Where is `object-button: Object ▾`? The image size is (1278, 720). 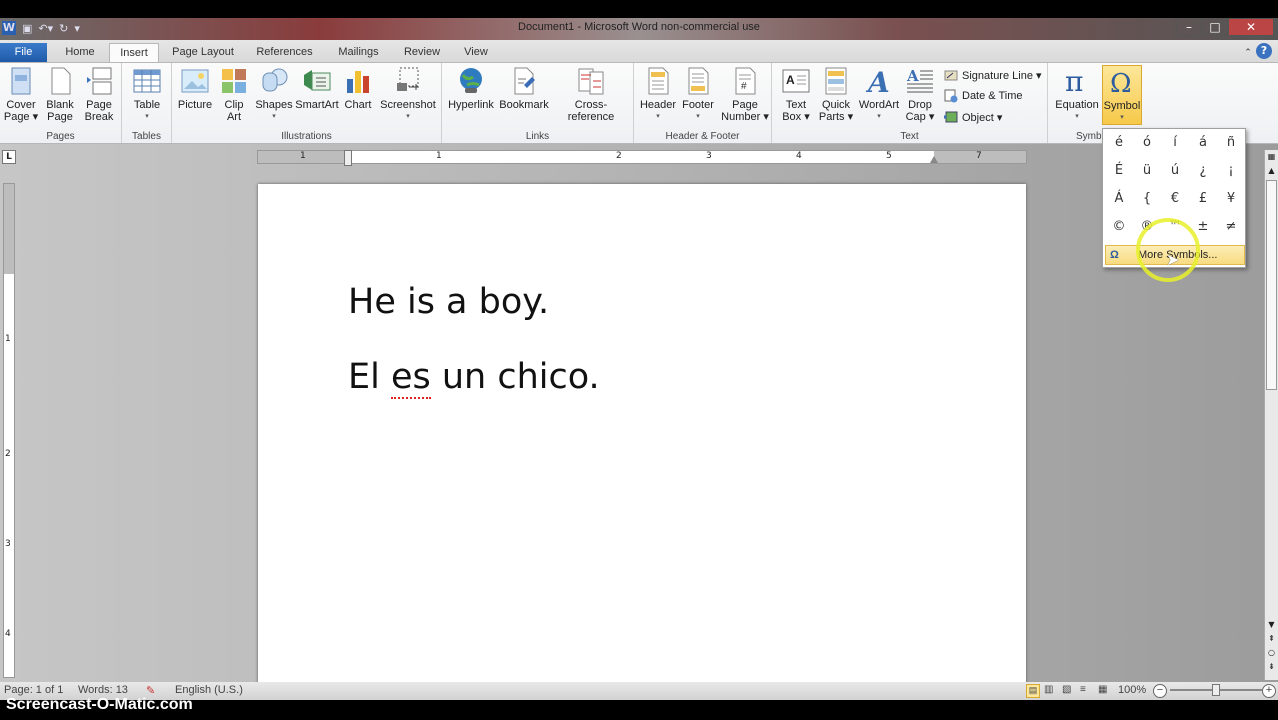
object-button: Object ▾ is located at coordinates (973, 117).